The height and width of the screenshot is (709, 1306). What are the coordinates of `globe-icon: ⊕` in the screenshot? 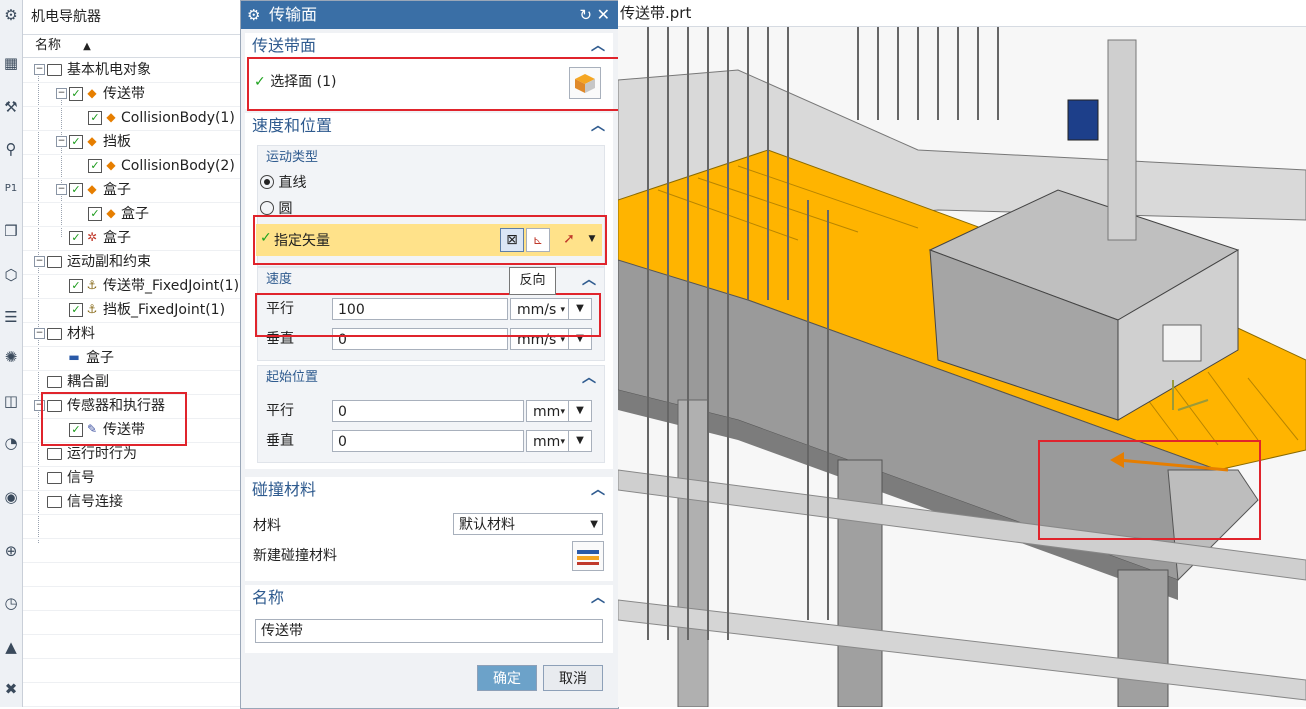 It's located at (11, 551).